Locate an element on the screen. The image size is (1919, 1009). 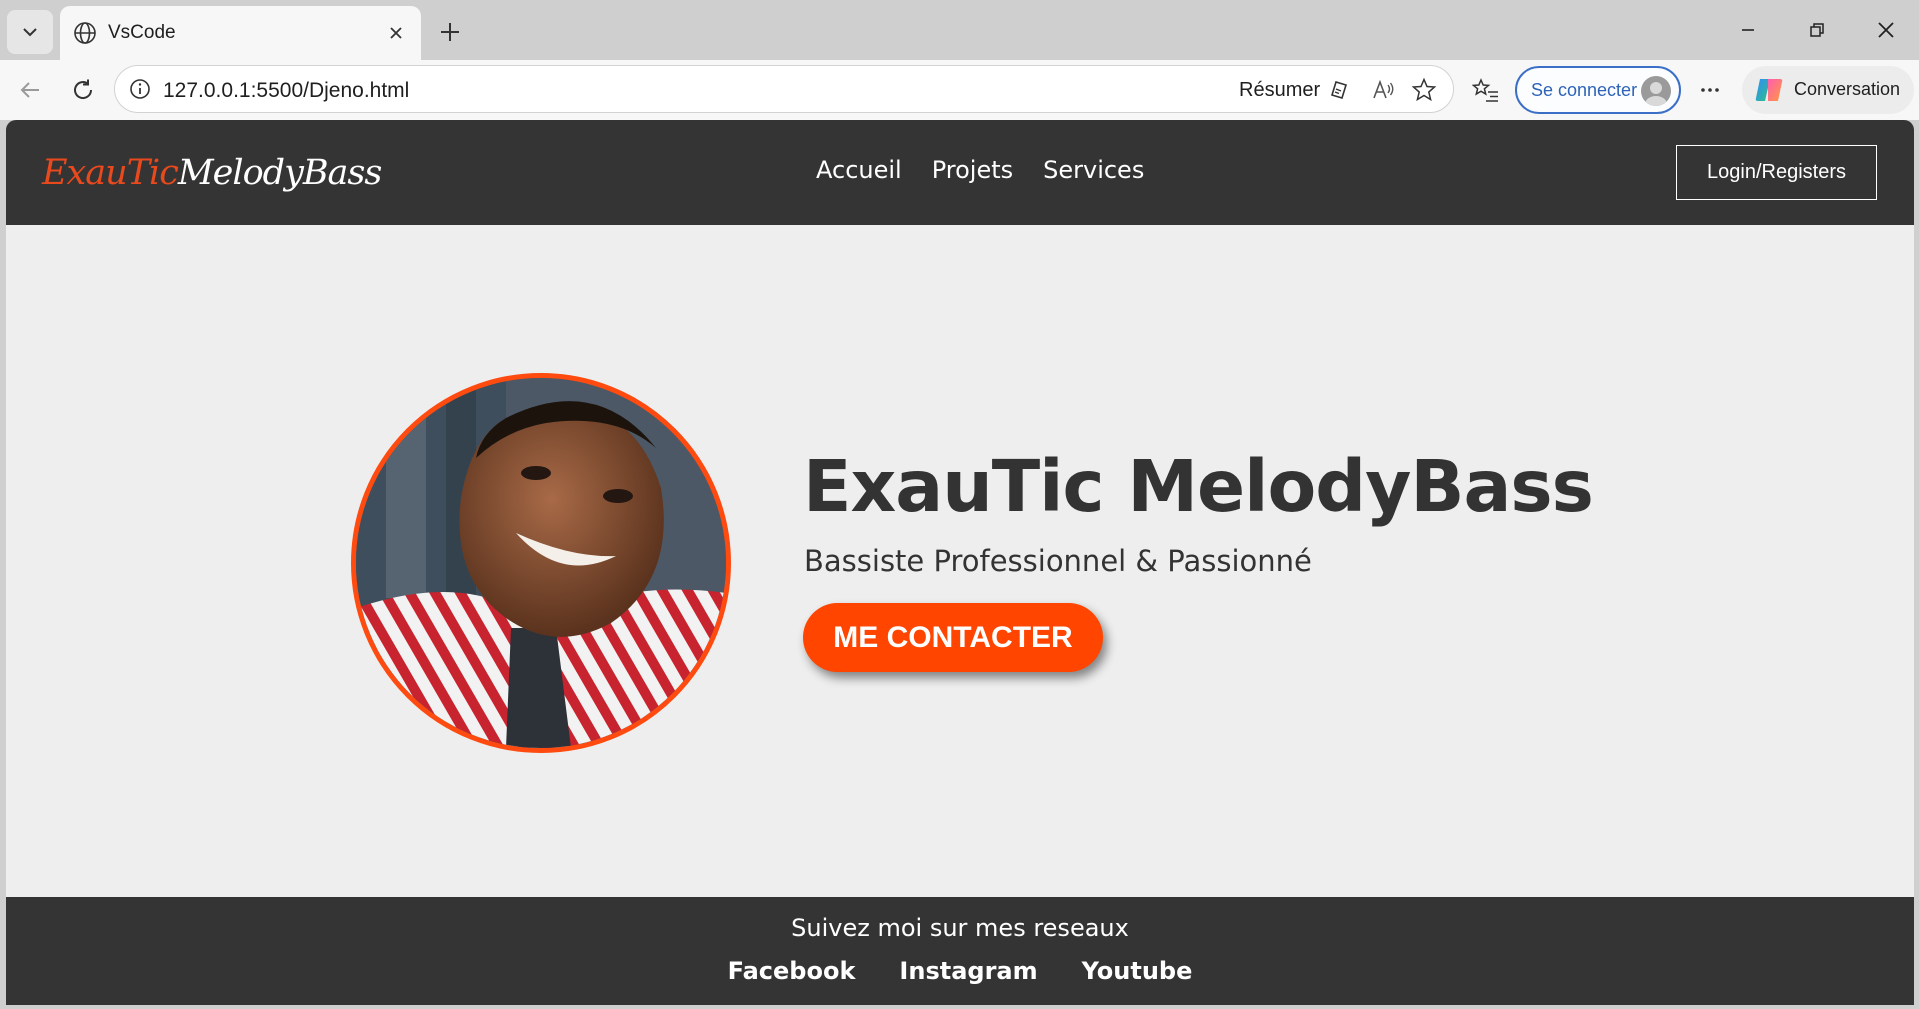
nav-link-projets: Projets is located at coordinates (972, 170).